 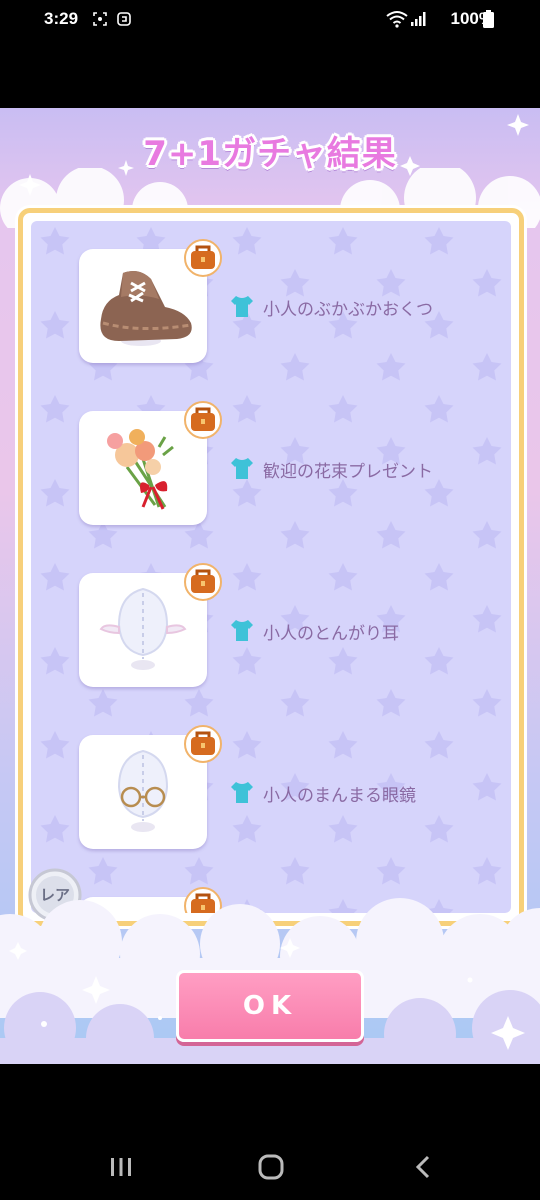 What do you see at coordinates (331, 634) in the screenshot?
I see `item-name: 小人のとんがり耳` at bounding box center [331, 634].